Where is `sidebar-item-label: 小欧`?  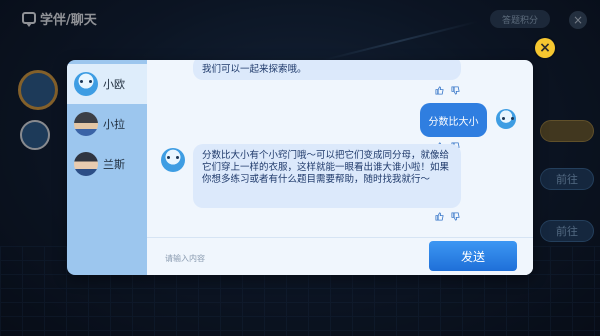
sidebar-item-label: 小欧 is located at coordinates (114, 84).